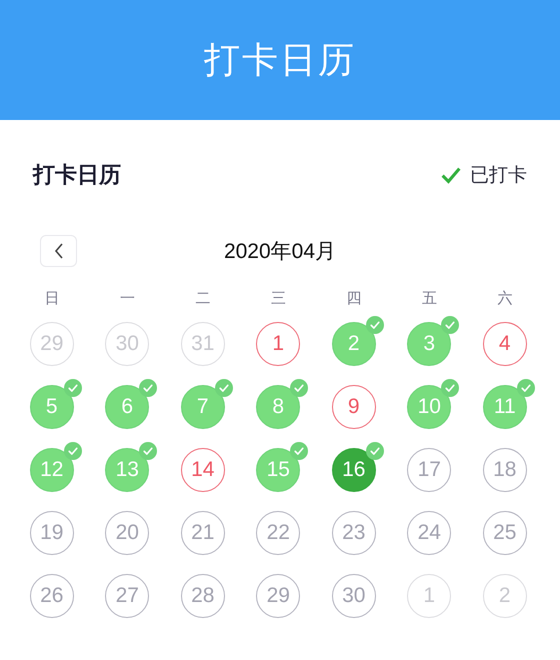  What do you see at coordinates (354, 344) in the screenshot?
I see `day-cell: 2` at bounding box center [354, 344].